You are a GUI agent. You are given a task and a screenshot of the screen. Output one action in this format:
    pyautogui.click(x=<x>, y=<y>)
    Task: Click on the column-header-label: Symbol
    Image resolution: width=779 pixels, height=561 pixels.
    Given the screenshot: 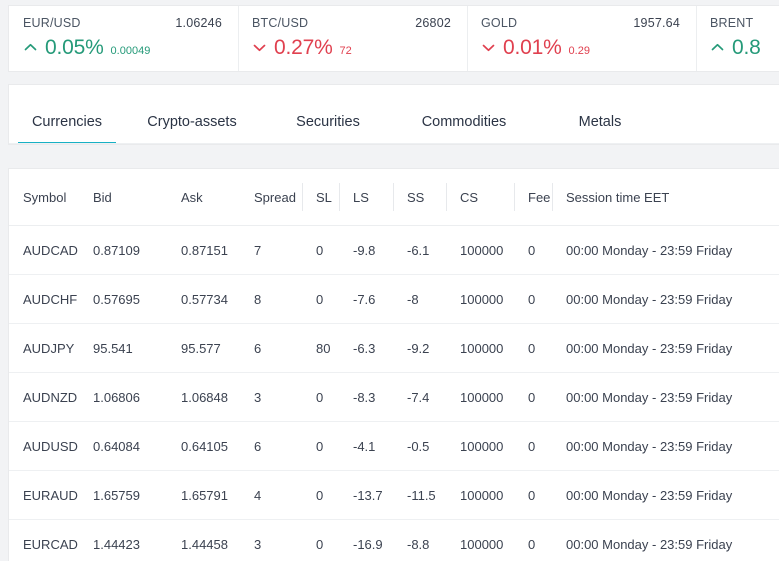 What is the action you would take?
    pyautogui.click(x=45, y=197)
    